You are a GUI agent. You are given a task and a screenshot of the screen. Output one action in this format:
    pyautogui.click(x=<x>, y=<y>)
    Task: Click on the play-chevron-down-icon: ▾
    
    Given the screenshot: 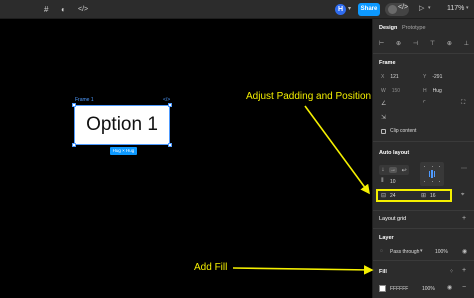 What is the action you would take?
    pyautogui.click(x=429, y=8)
    